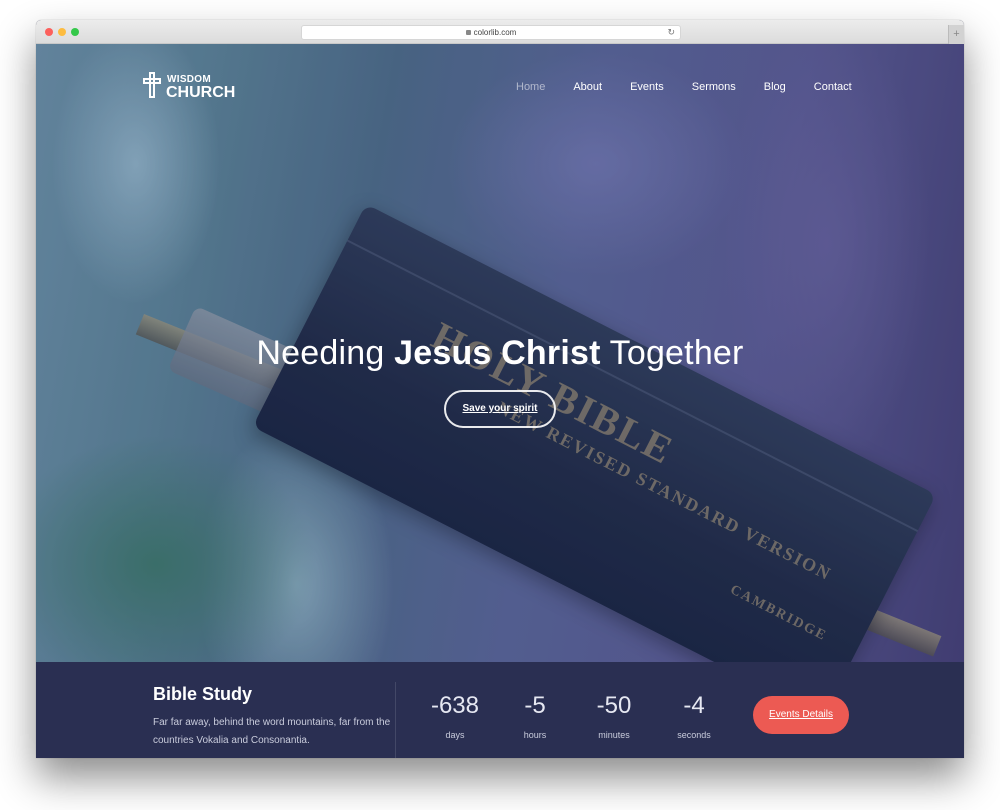 Image resolution: width=1000 pixels, height=810 pixels. What do you see at coordinates (801, 715) in the screenshot?
I see `events-details-button: Events Details` at bounding box center [801, 715].